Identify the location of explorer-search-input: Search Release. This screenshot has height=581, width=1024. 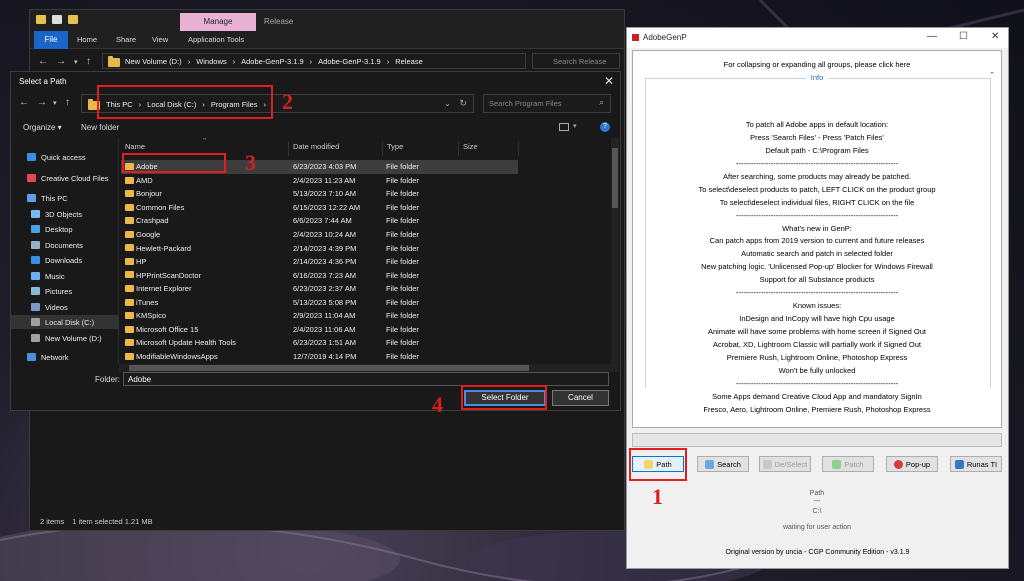
(576, 61).